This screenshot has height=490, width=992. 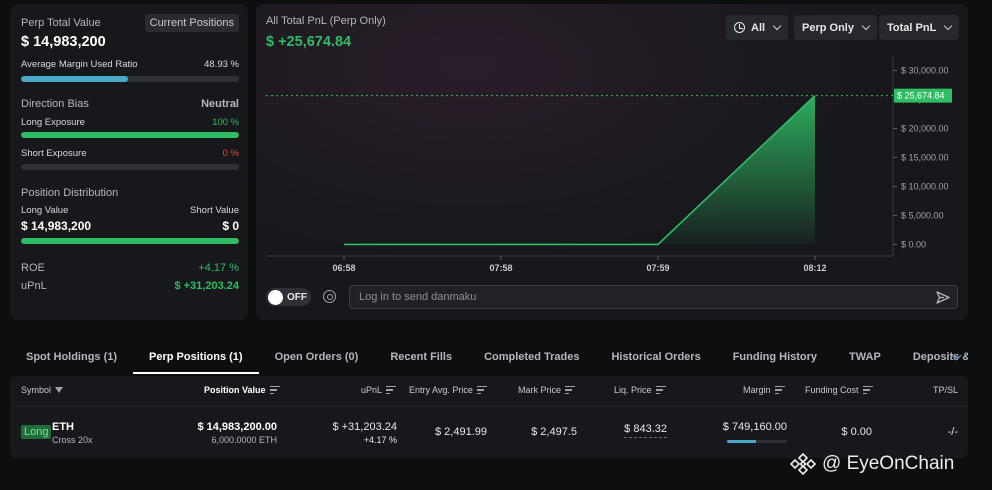 I want to click on col-position-value: Position Value, so click(x=242, y=390).